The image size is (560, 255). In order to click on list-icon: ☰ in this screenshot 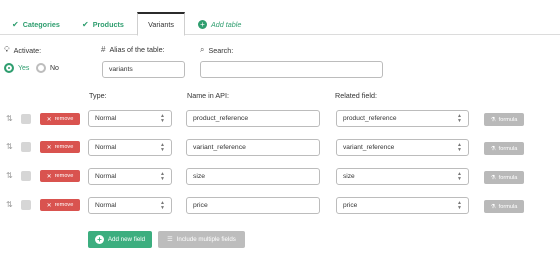, I will do `click(170, 239)`.